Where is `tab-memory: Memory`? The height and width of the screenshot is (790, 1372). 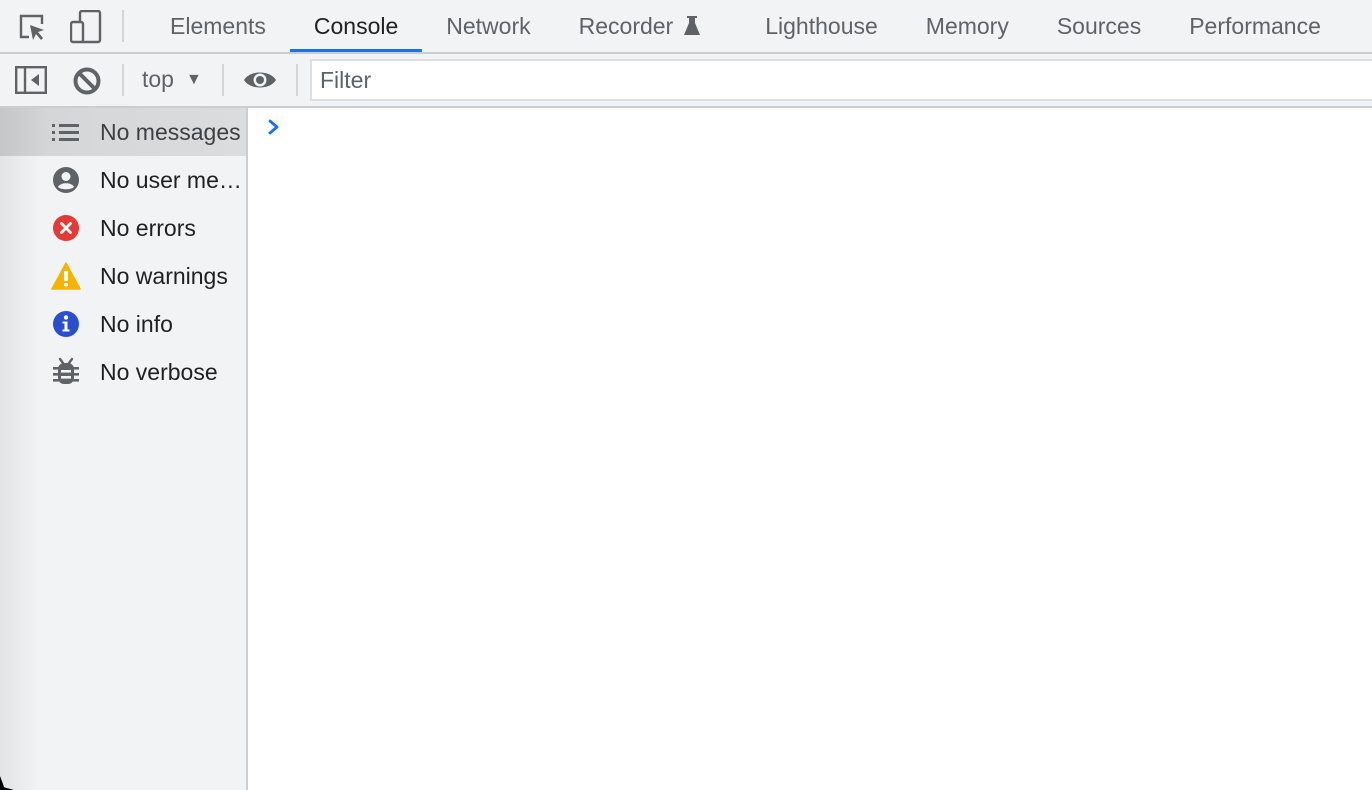
tab-memory: Memory is located at coordinates (967, 26).